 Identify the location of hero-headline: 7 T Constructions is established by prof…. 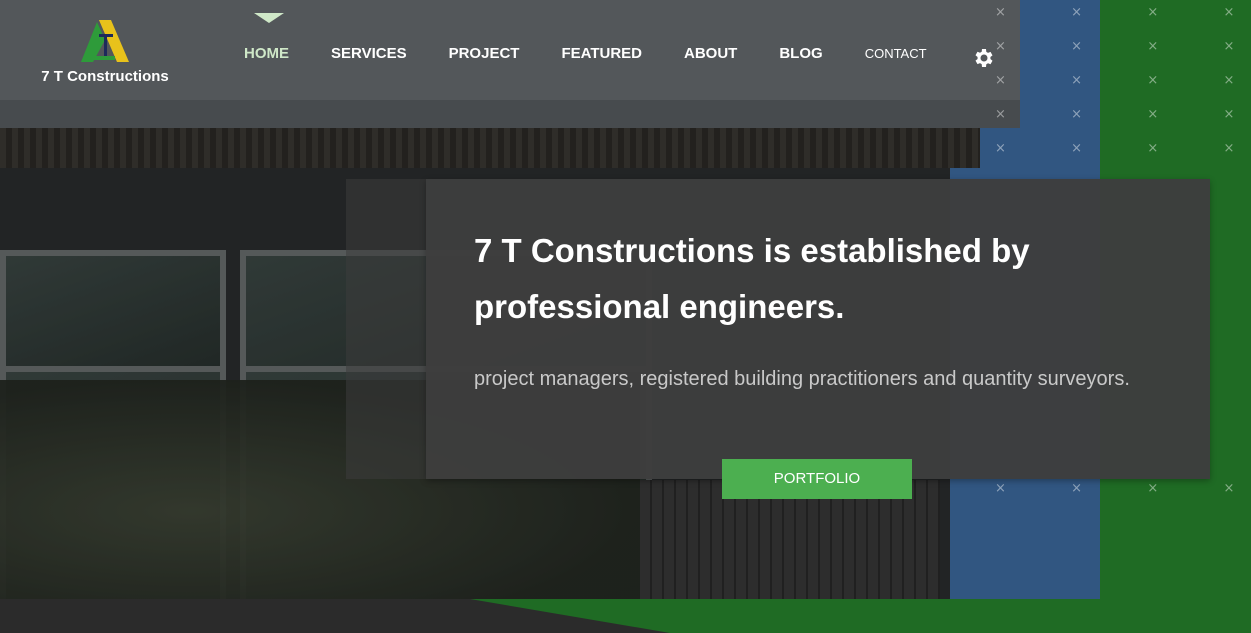
(752, 278).